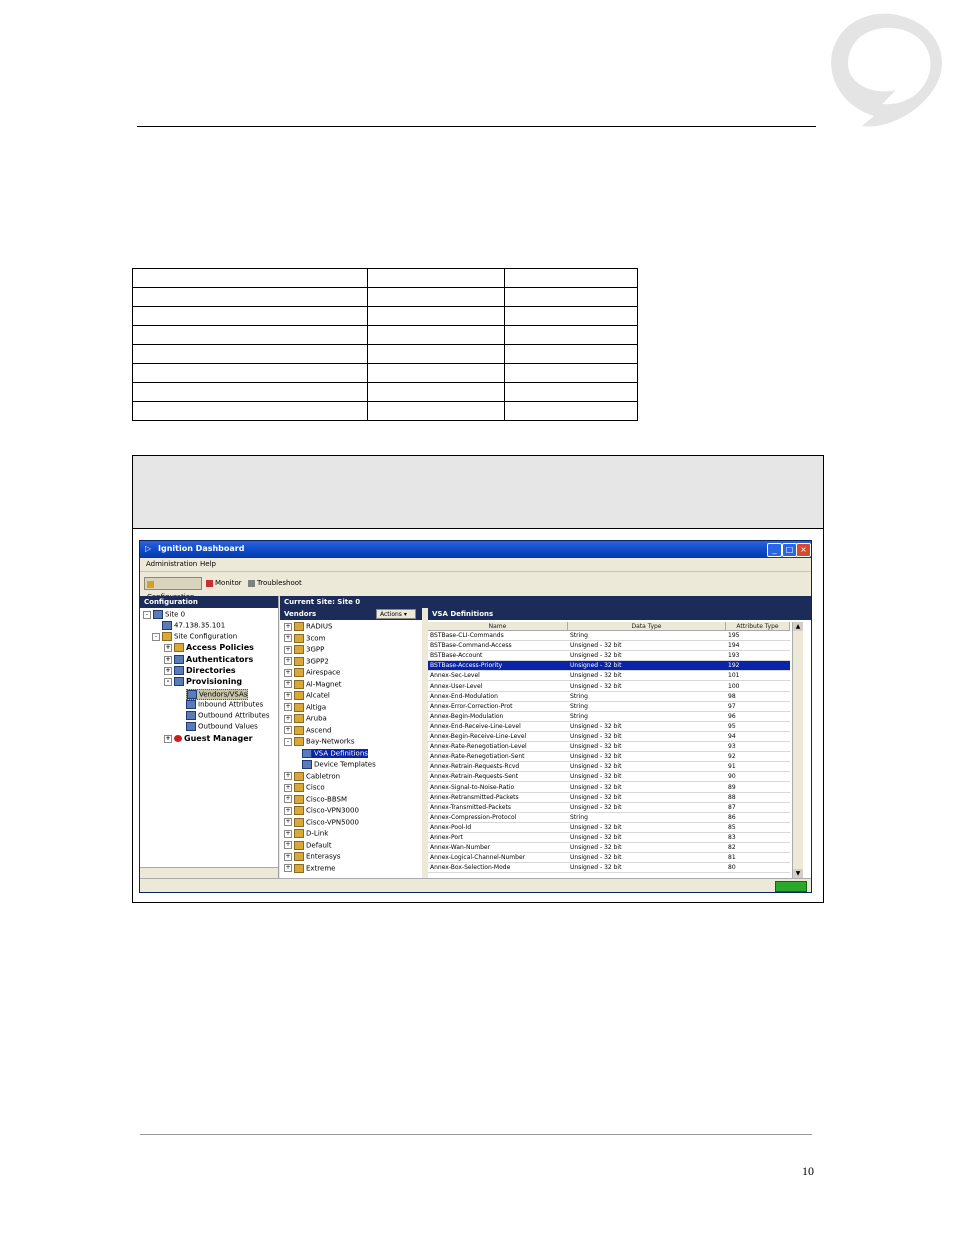  I want to click on table-row: Annex-Wan-Number Unsigned - 32 bit 82, so click(609, 848).